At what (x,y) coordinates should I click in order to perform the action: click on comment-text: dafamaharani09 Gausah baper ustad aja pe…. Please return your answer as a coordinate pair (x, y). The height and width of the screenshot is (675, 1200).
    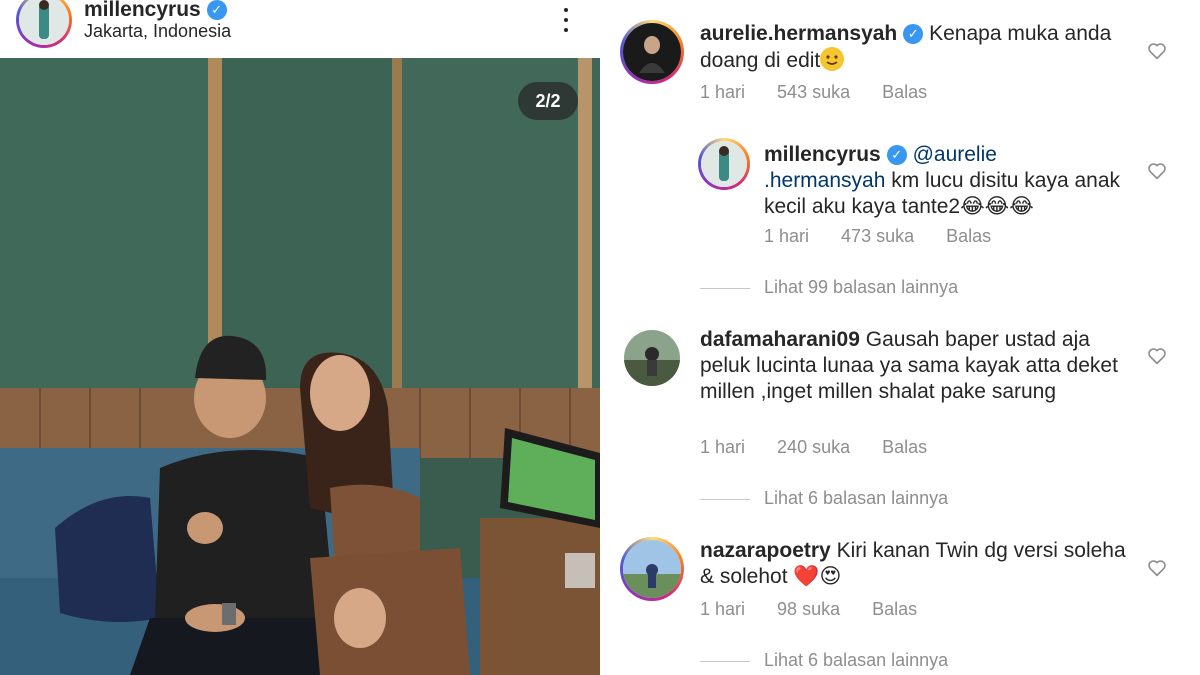
    Looking at the image, I should click on (915, 366).